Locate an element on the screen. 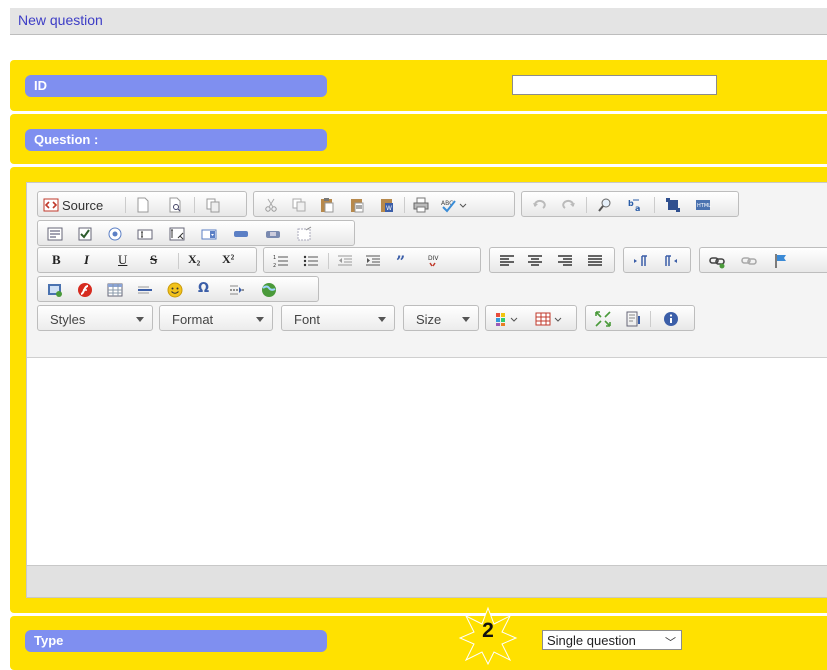  smiley-icon is located at coordinates (175, 290).